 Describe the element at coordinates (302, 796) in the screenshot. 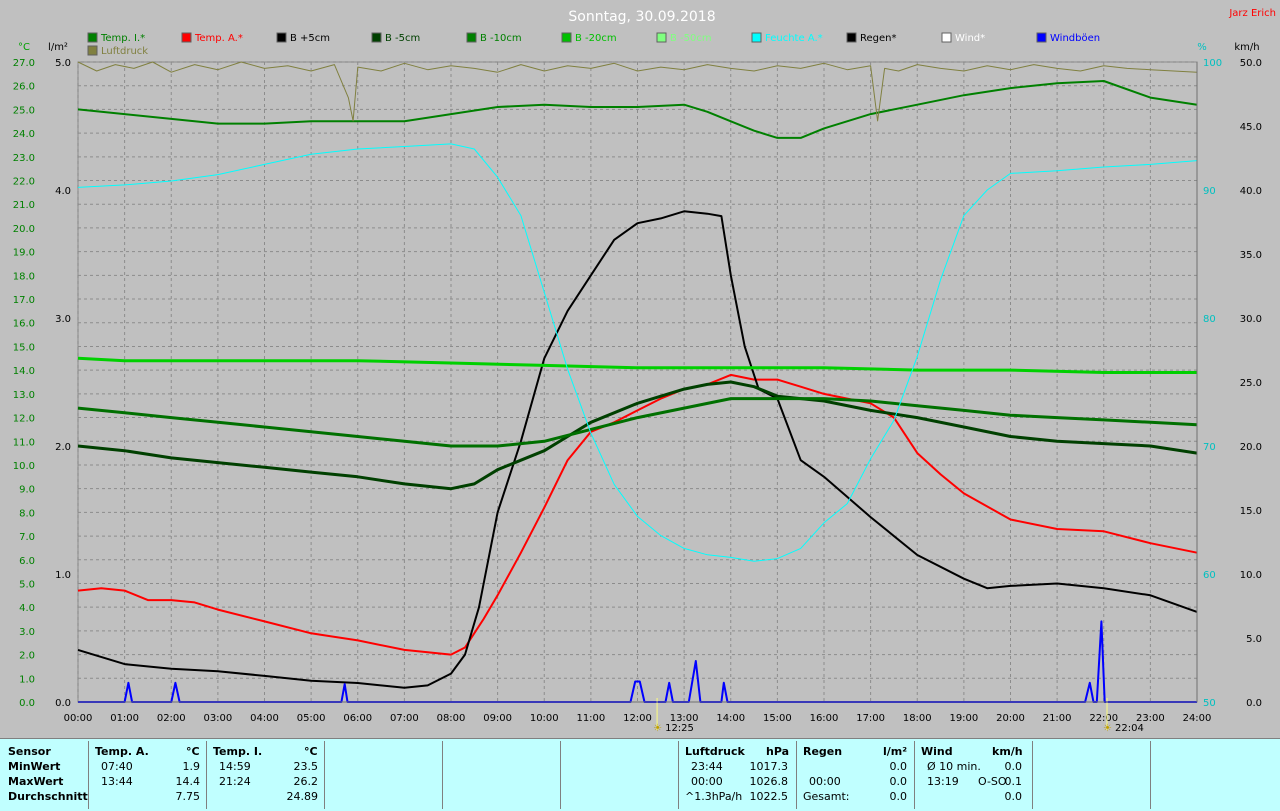

I see `temp-i-avg: 24.89` at that location.